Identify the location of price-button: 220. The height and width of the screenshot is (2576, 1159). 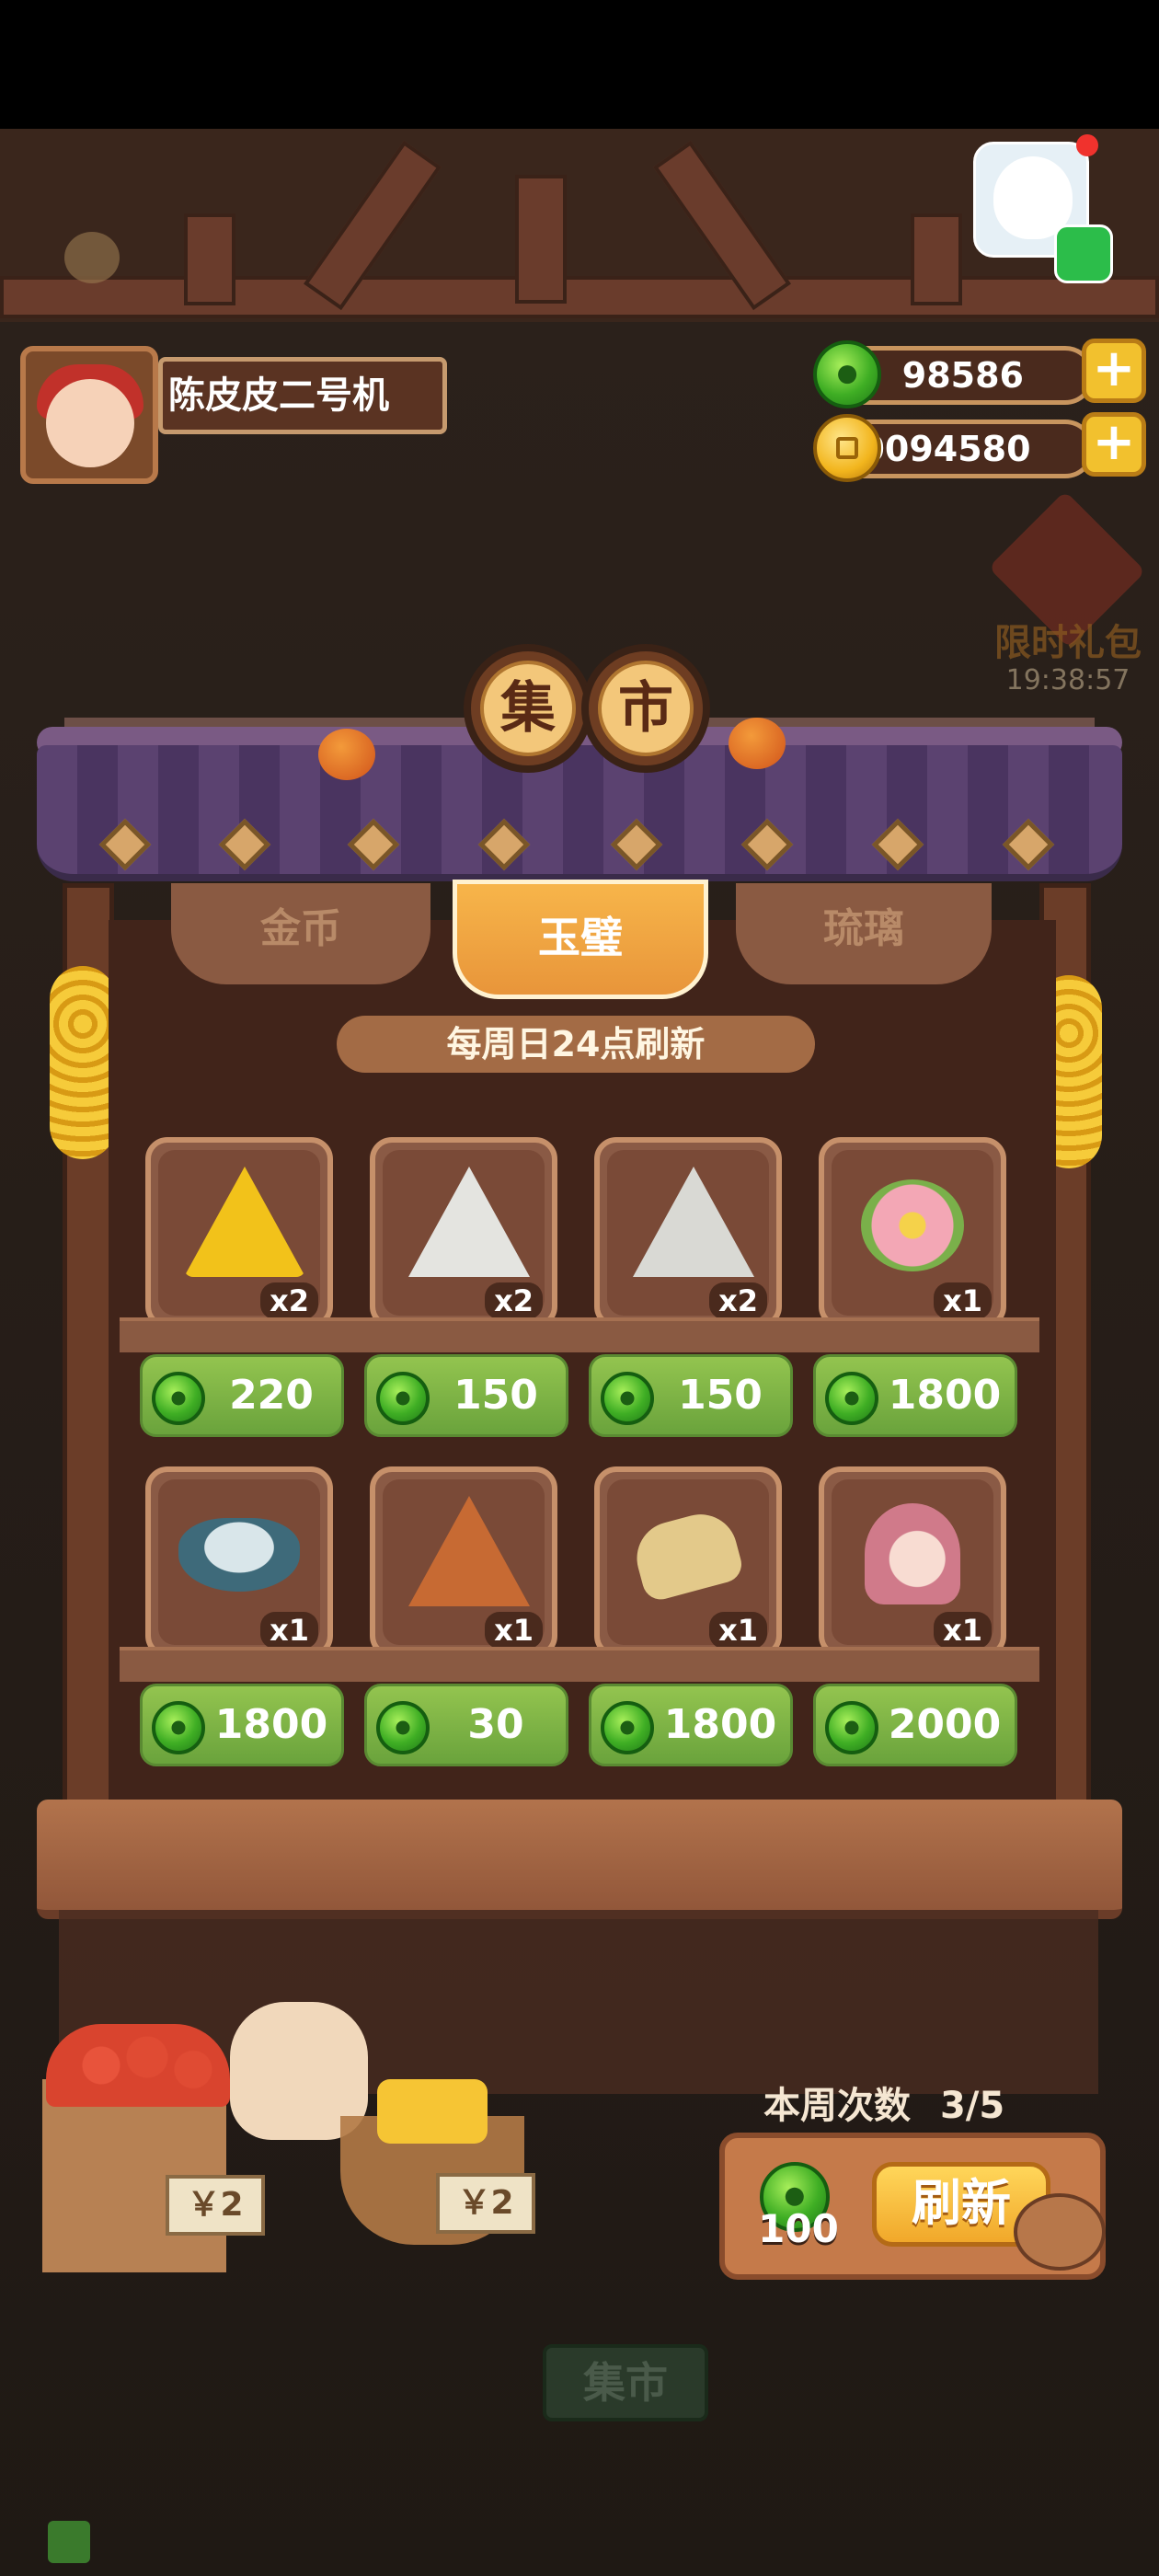
(242, 1395).